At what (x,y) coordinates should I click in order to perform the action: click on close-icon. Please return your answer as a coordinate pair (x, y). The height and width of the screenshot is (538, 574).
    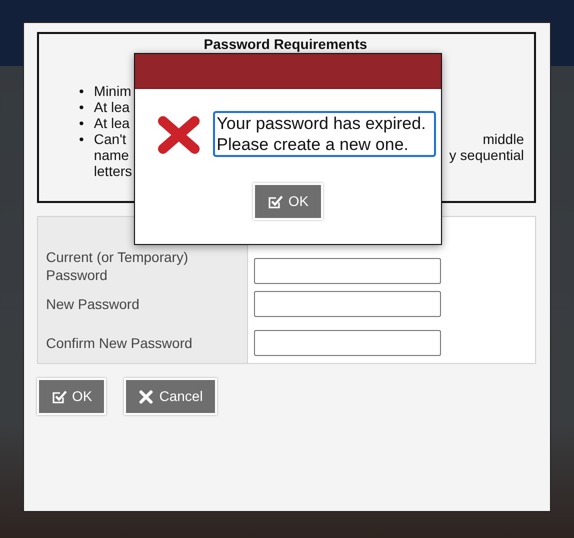
    Looking at the image, I should click on (146, 396).